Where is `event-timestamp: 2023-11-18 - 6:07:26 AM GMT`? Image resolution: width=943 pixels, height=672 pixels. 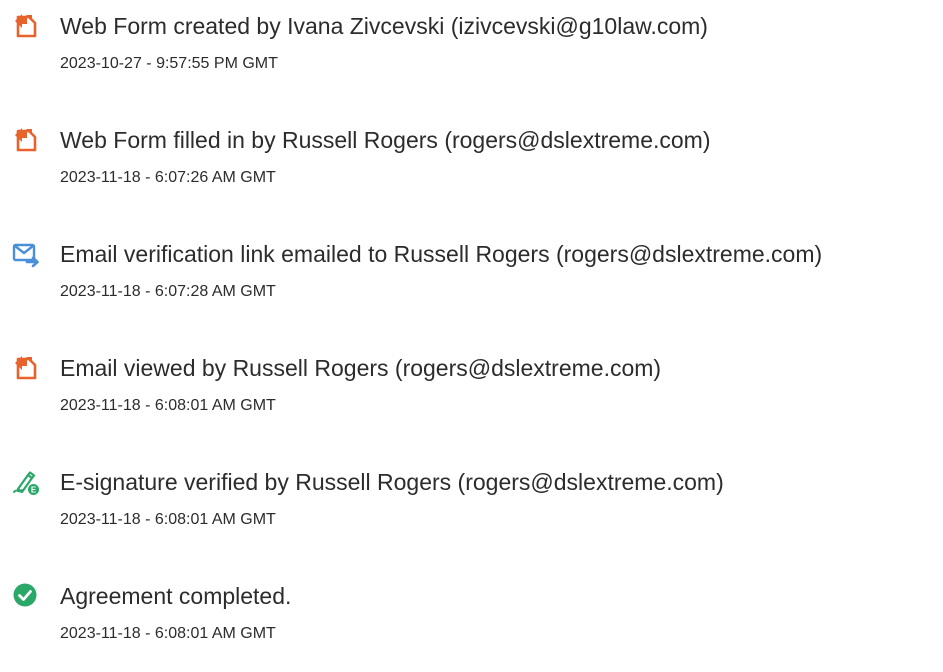 event-timestamp: 2023-11-18 - 6:07:26 AM GMT is located at coordinates (168, 177).